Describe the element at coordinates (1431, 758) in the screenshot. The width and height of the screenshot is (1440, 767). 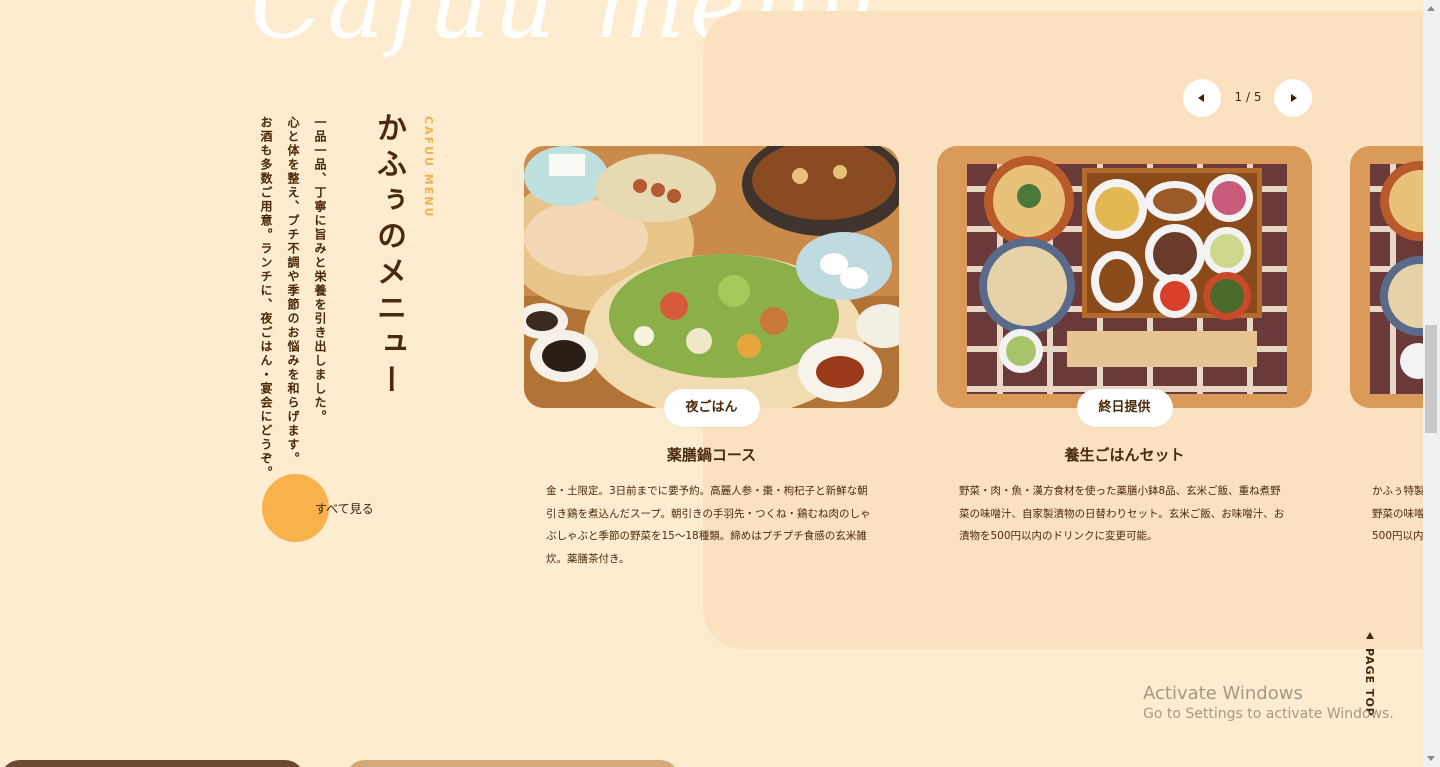
I see `scroll-down-arrow-icon` at that location.